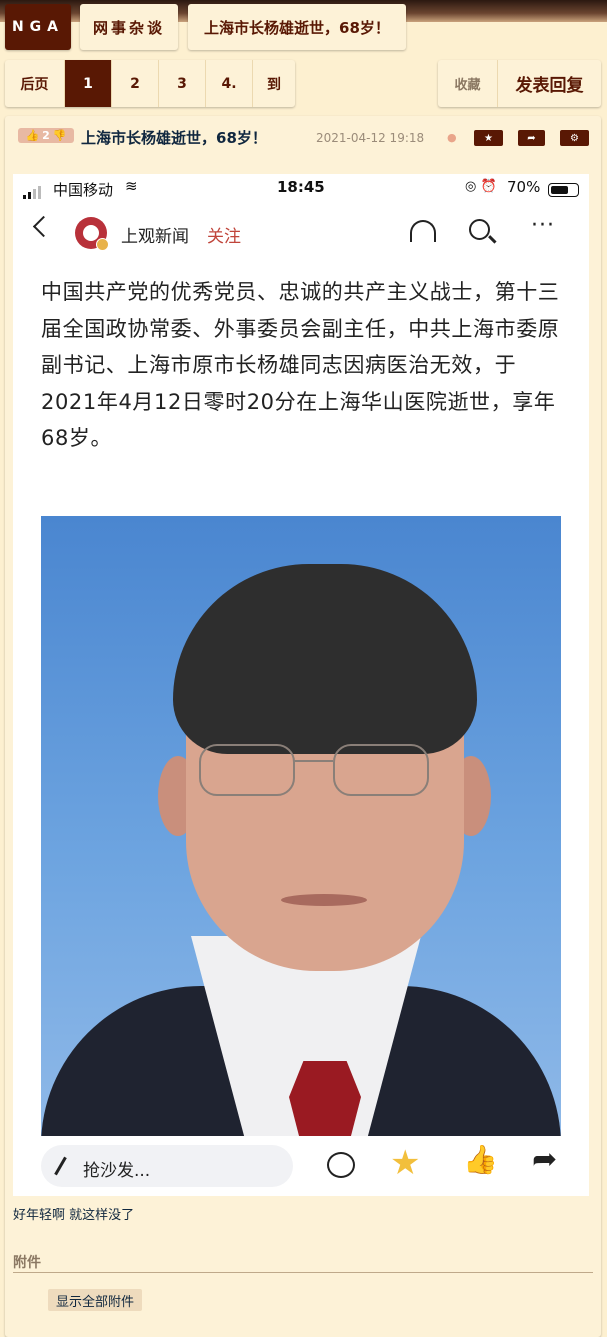 The width and height of the screenshot is (607, 1337). I want to click on vote-widget: 👍 2 👎, so click(46, 135).